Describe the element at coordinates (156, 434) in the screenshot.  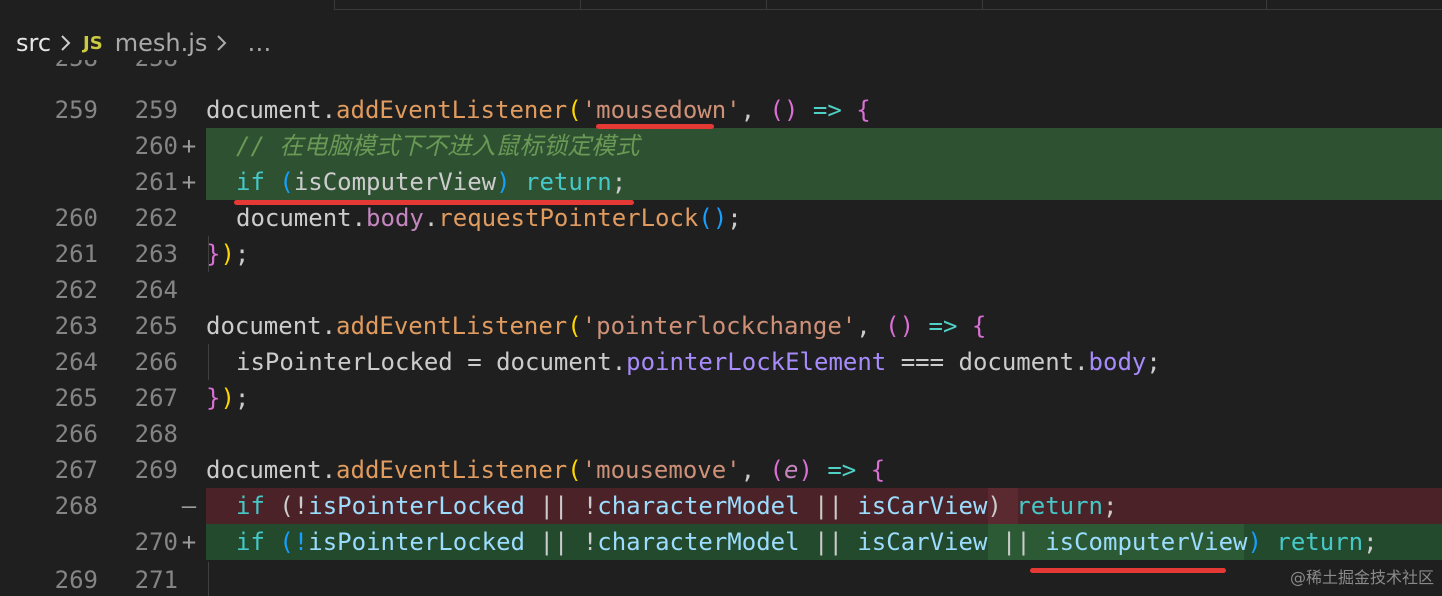
I see `new-line-number: 268` at that location.